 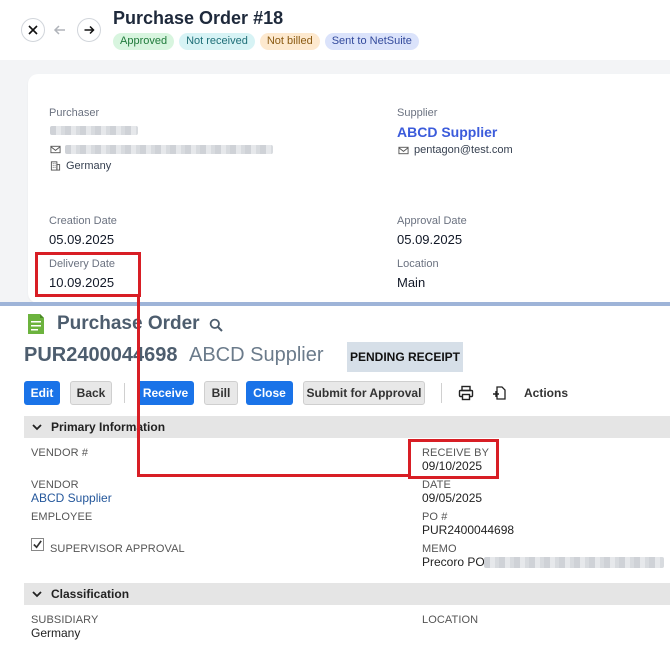 I want to click on po-number-value: PUR2400044698, so click(x=468, y=530).